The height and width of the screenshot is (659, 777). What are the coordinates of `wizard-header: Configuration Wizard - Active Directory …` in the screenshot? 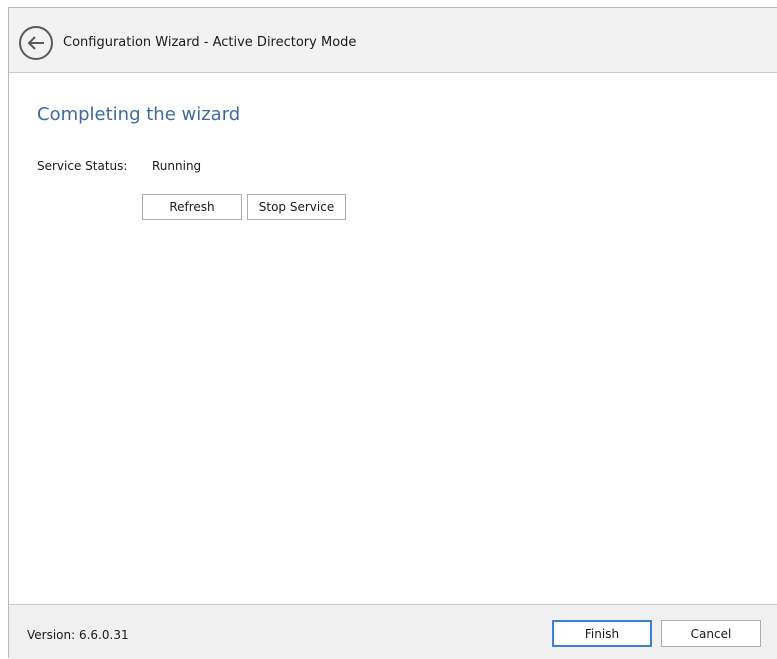 It's located at (393, 40).